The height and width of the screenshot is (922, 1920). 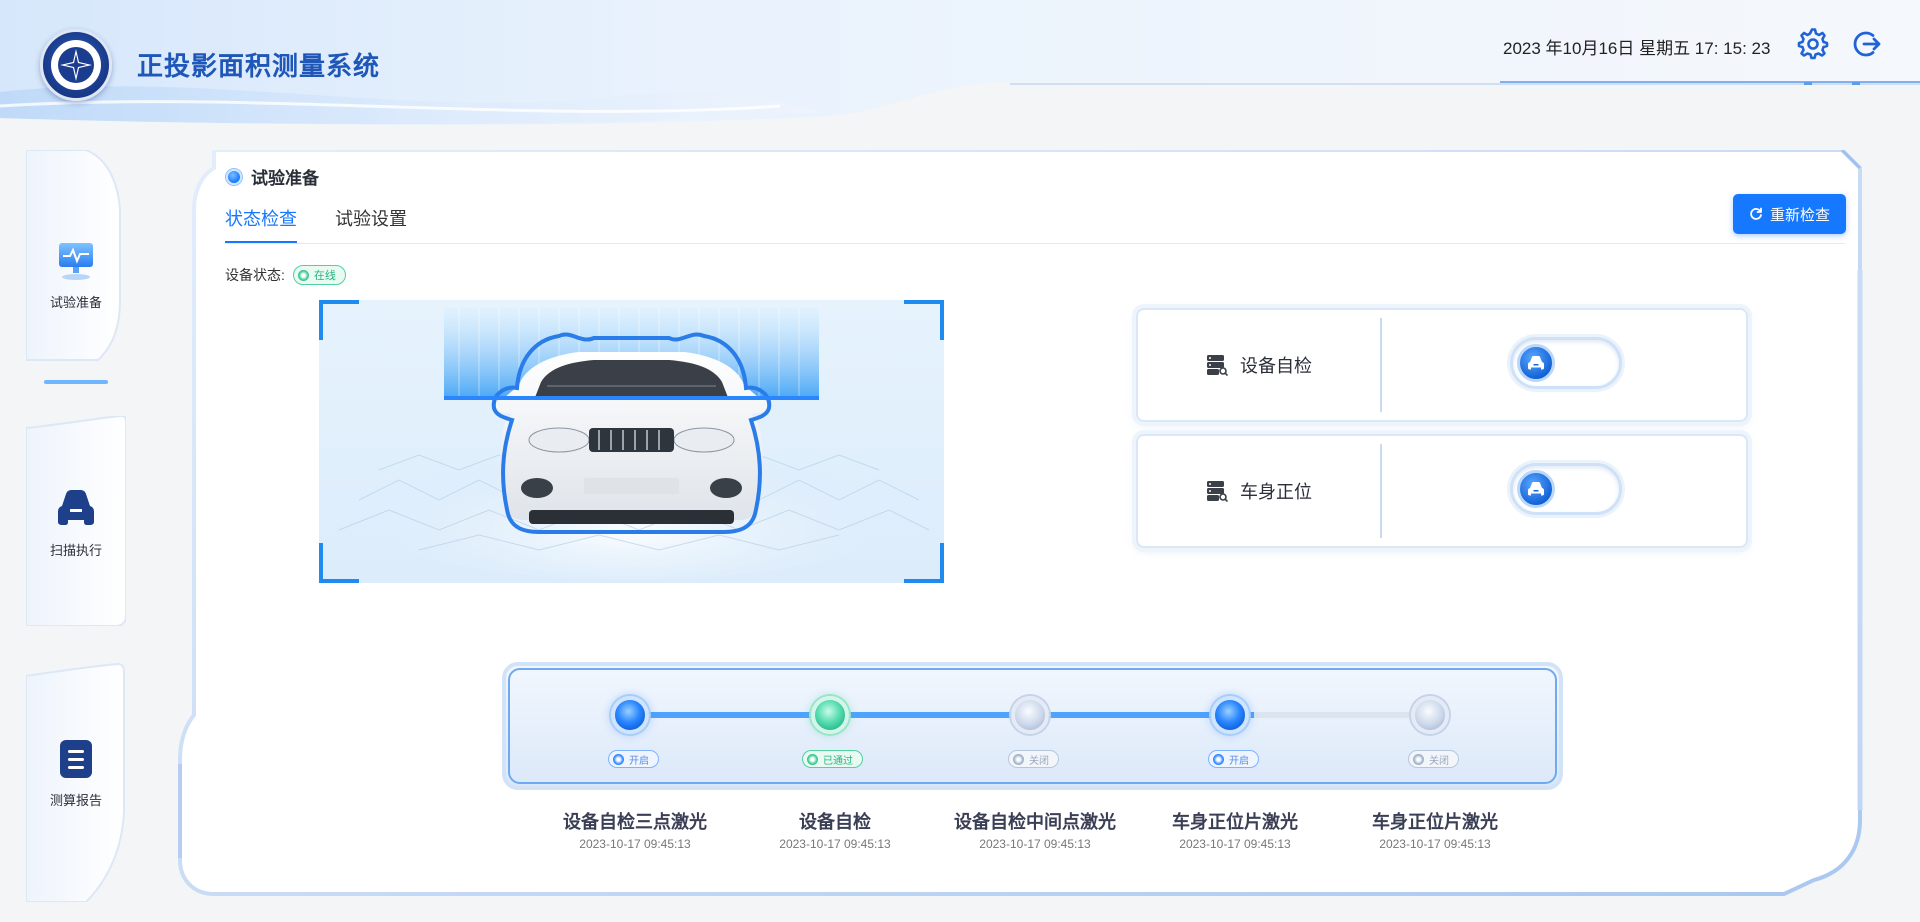 I want to click on status-badge: 在线, so click(x=319, y=275).